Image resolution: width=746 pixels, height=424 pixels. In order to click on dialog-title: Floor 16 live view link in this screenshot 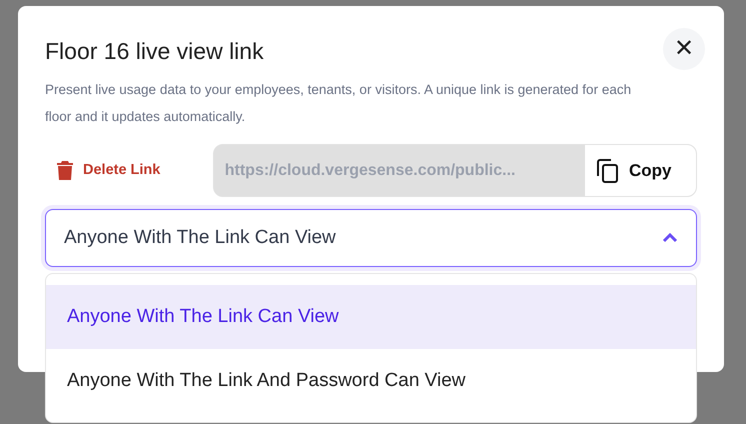, I will do `click(154, 51)`.